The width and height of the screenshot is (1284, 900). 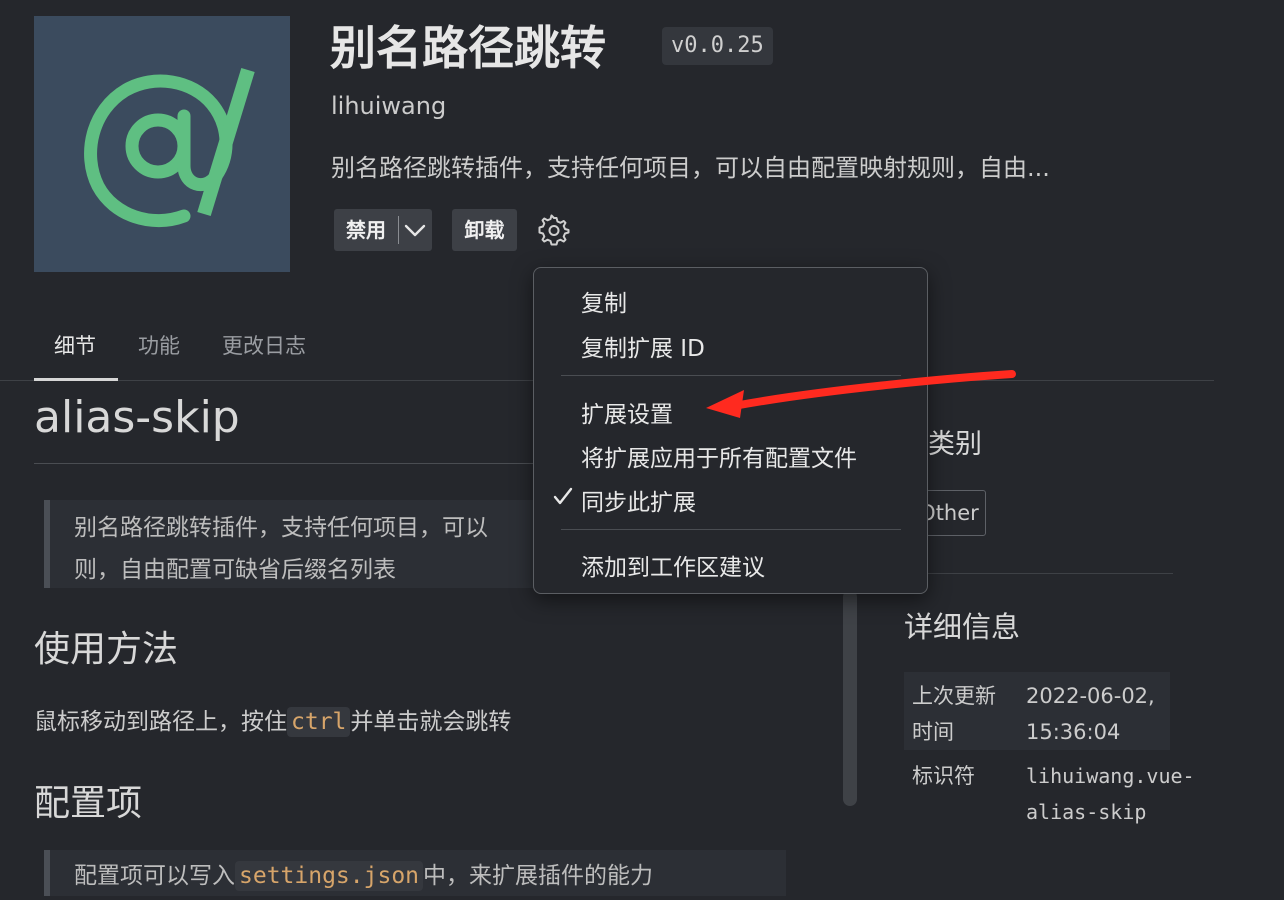 I want to click on tab-details: 细节, so click(x=75, y=345).